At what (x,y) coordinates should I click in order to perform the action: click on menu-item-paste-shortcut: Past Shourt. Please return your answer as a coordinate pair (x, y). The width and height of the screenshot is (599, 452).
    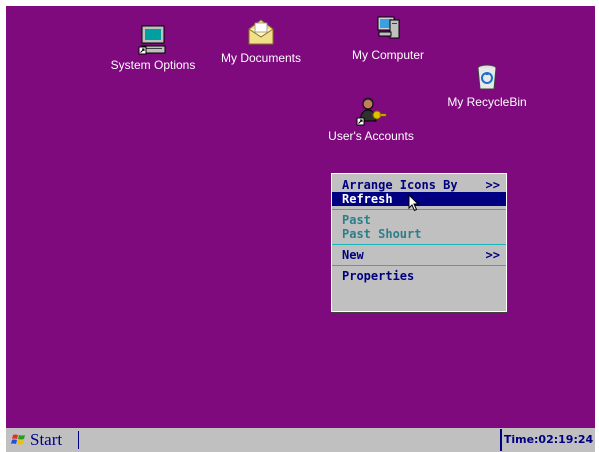
    Looking at the image, I should click on (419, 234).